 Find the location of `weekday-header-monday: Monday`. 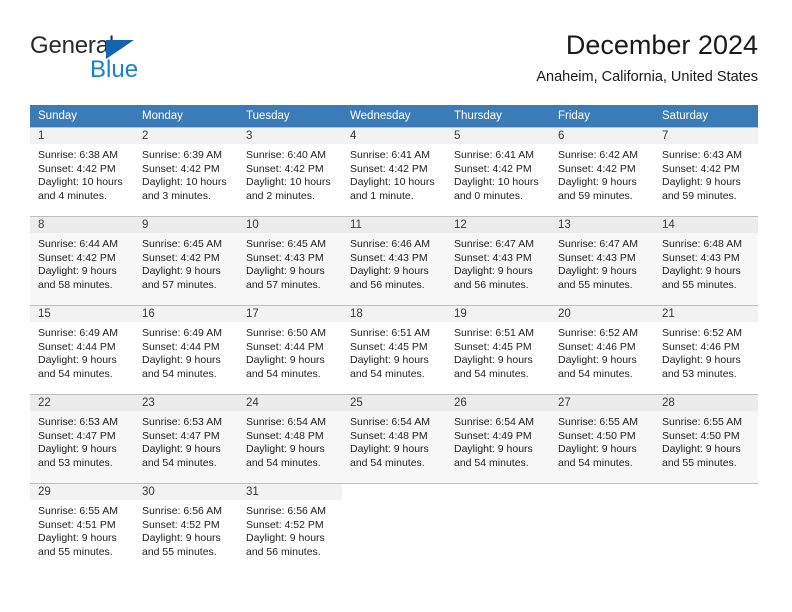

weekday-header-monday: Monday is located at coordinates (186, 116).